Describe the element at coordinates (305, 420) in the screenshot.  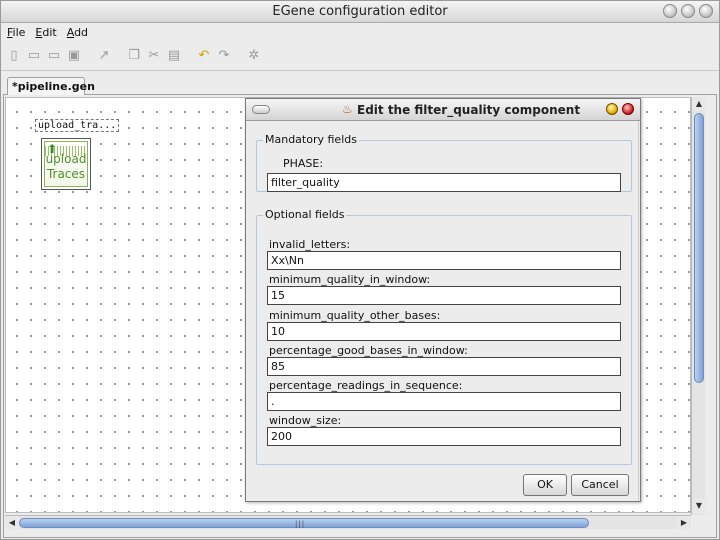
I see `window-size-label: window_size:` at that location.